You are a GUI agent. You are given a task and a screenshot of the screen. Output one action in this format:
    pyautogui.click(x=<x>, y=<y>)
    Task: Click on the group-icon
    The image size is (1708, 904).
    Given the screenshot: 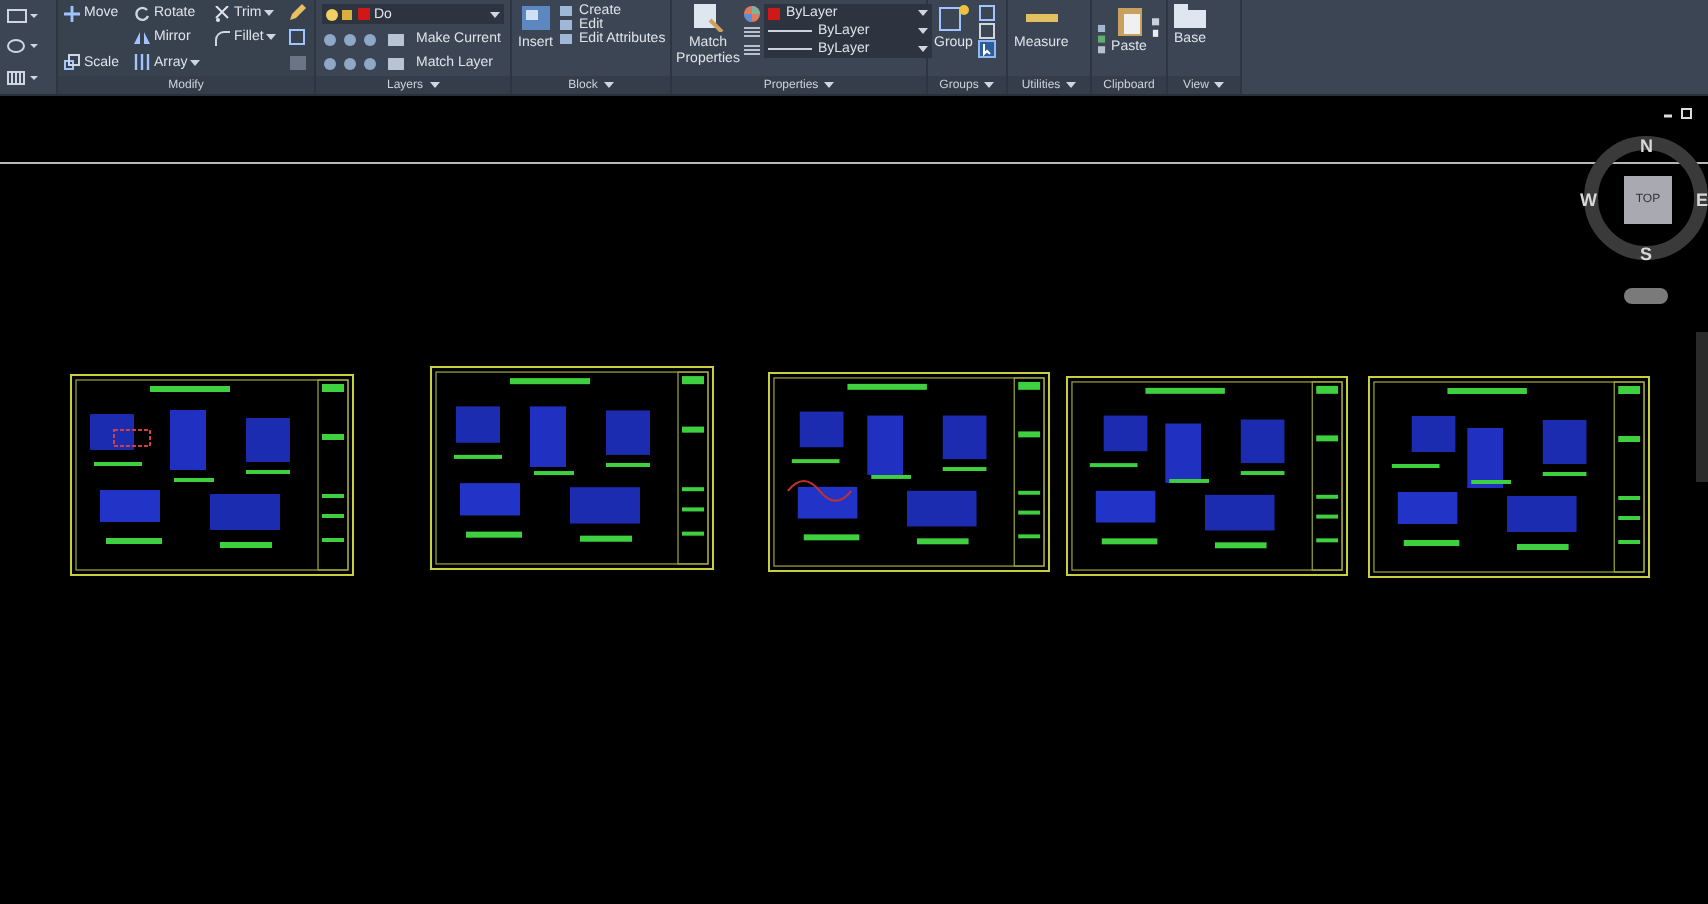 What is the action you would take?
    pyautogui.click(x=953, y=18)
    